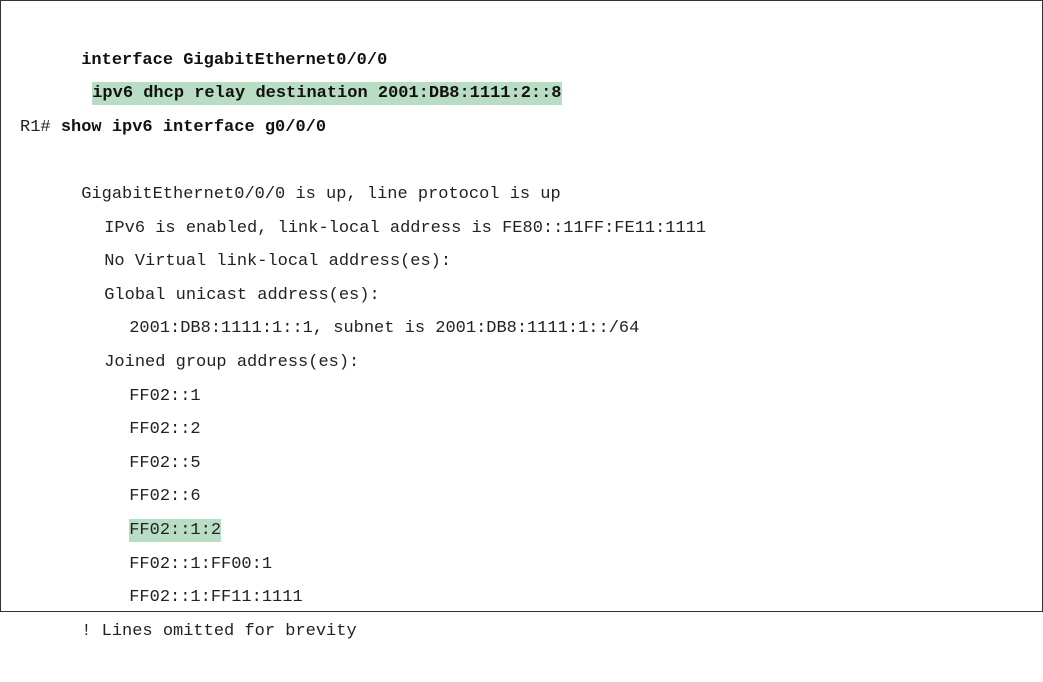 Image resolution: width=1043 pixels, height=682 pixels. I want to click on omitted-note: ! Lines omitted for brevity, so click(219, 631).